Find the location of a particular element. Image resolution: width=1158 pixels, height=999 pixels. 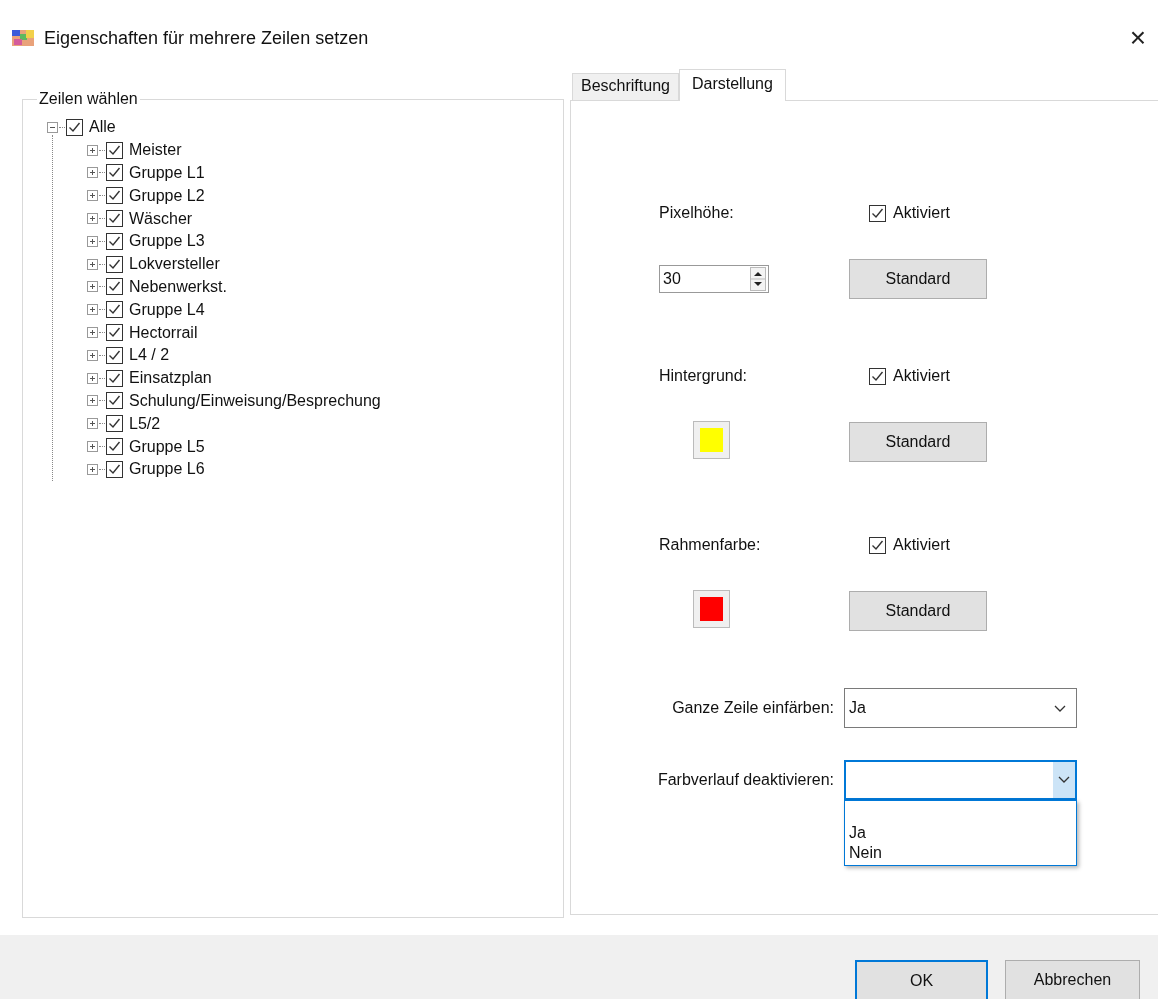

tree-item: Einsatzplan is located at coordinates (170, 378).